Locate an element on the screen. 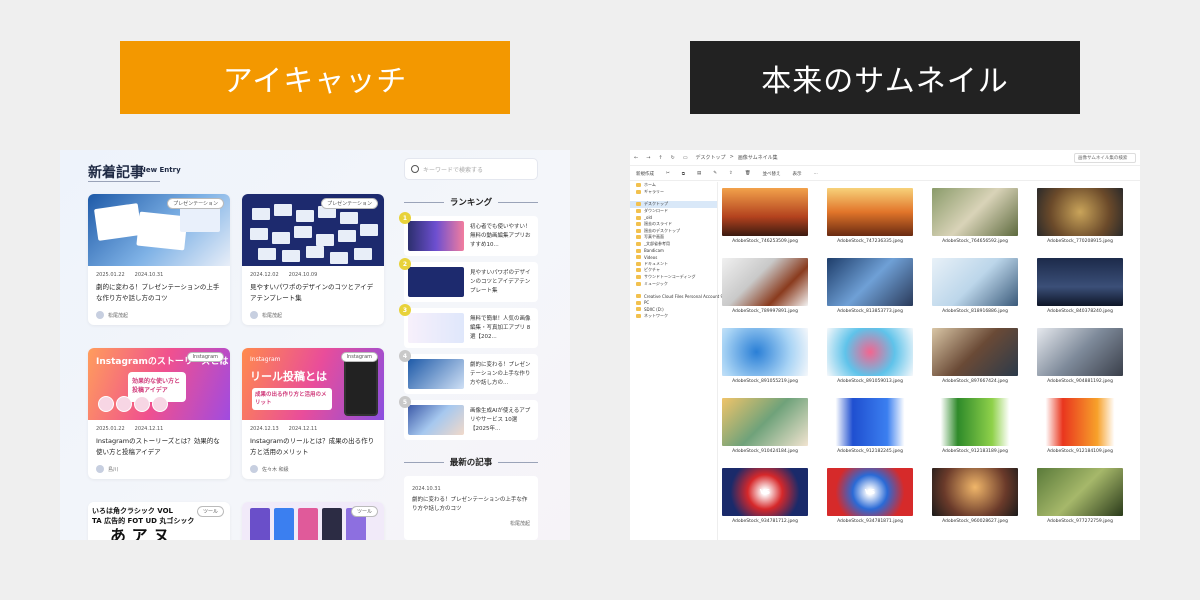 This screenshot has height=600, width=1200. search-box: キーワードで検索する is located at coordinates (471, 169).